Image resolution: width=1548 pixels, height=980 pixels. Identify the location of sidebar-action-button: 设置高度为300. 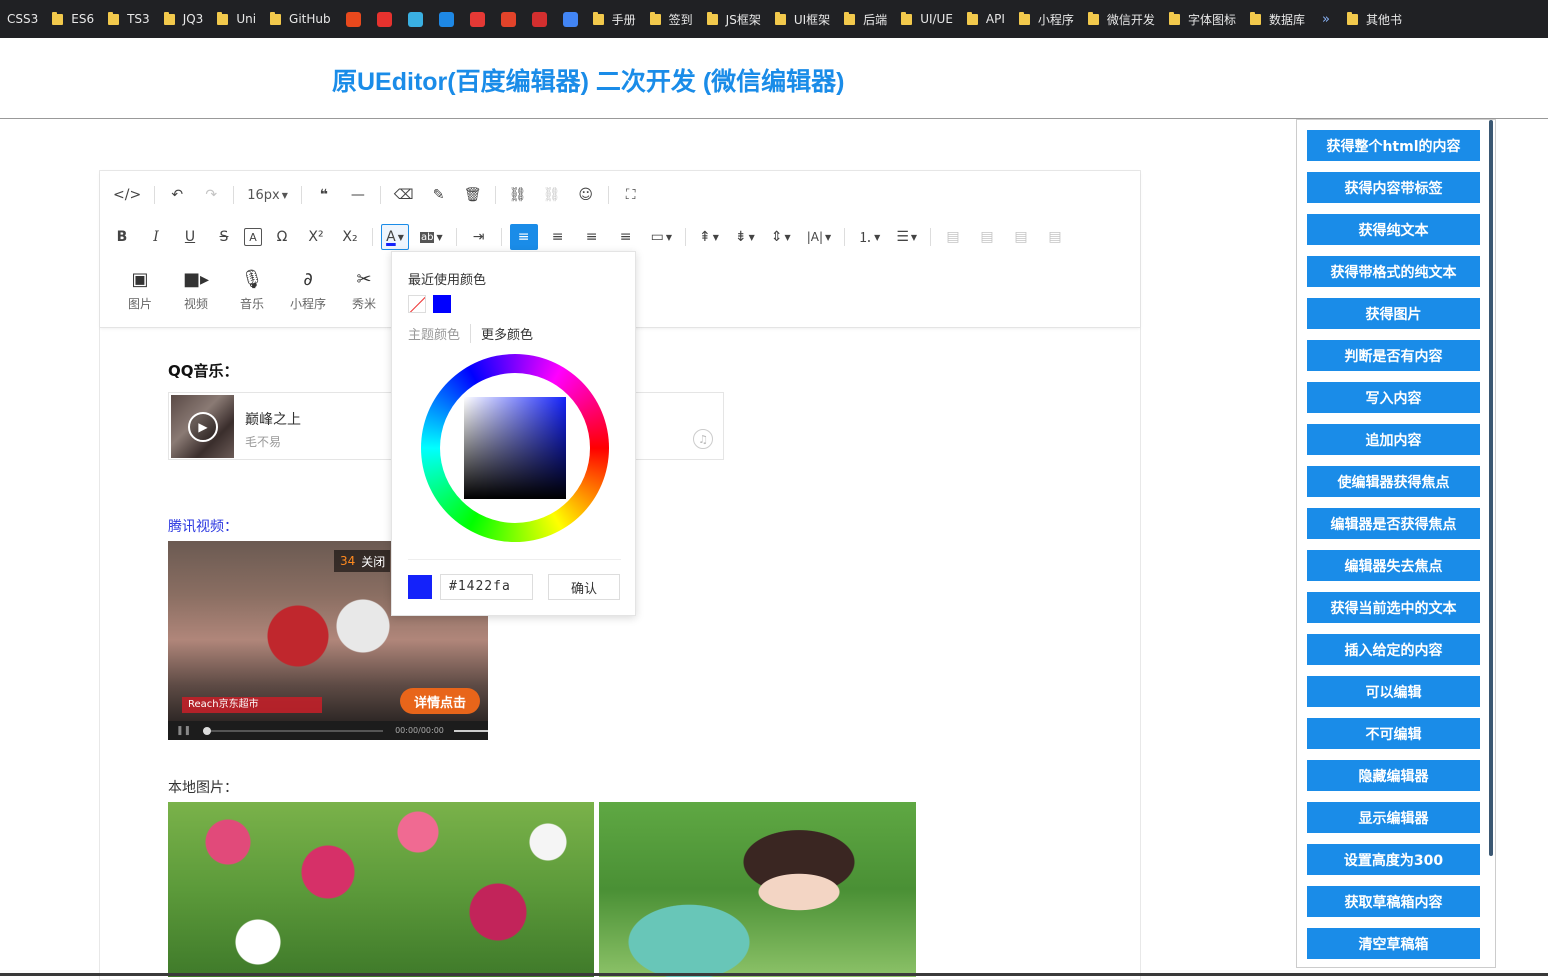
(1393, 859).